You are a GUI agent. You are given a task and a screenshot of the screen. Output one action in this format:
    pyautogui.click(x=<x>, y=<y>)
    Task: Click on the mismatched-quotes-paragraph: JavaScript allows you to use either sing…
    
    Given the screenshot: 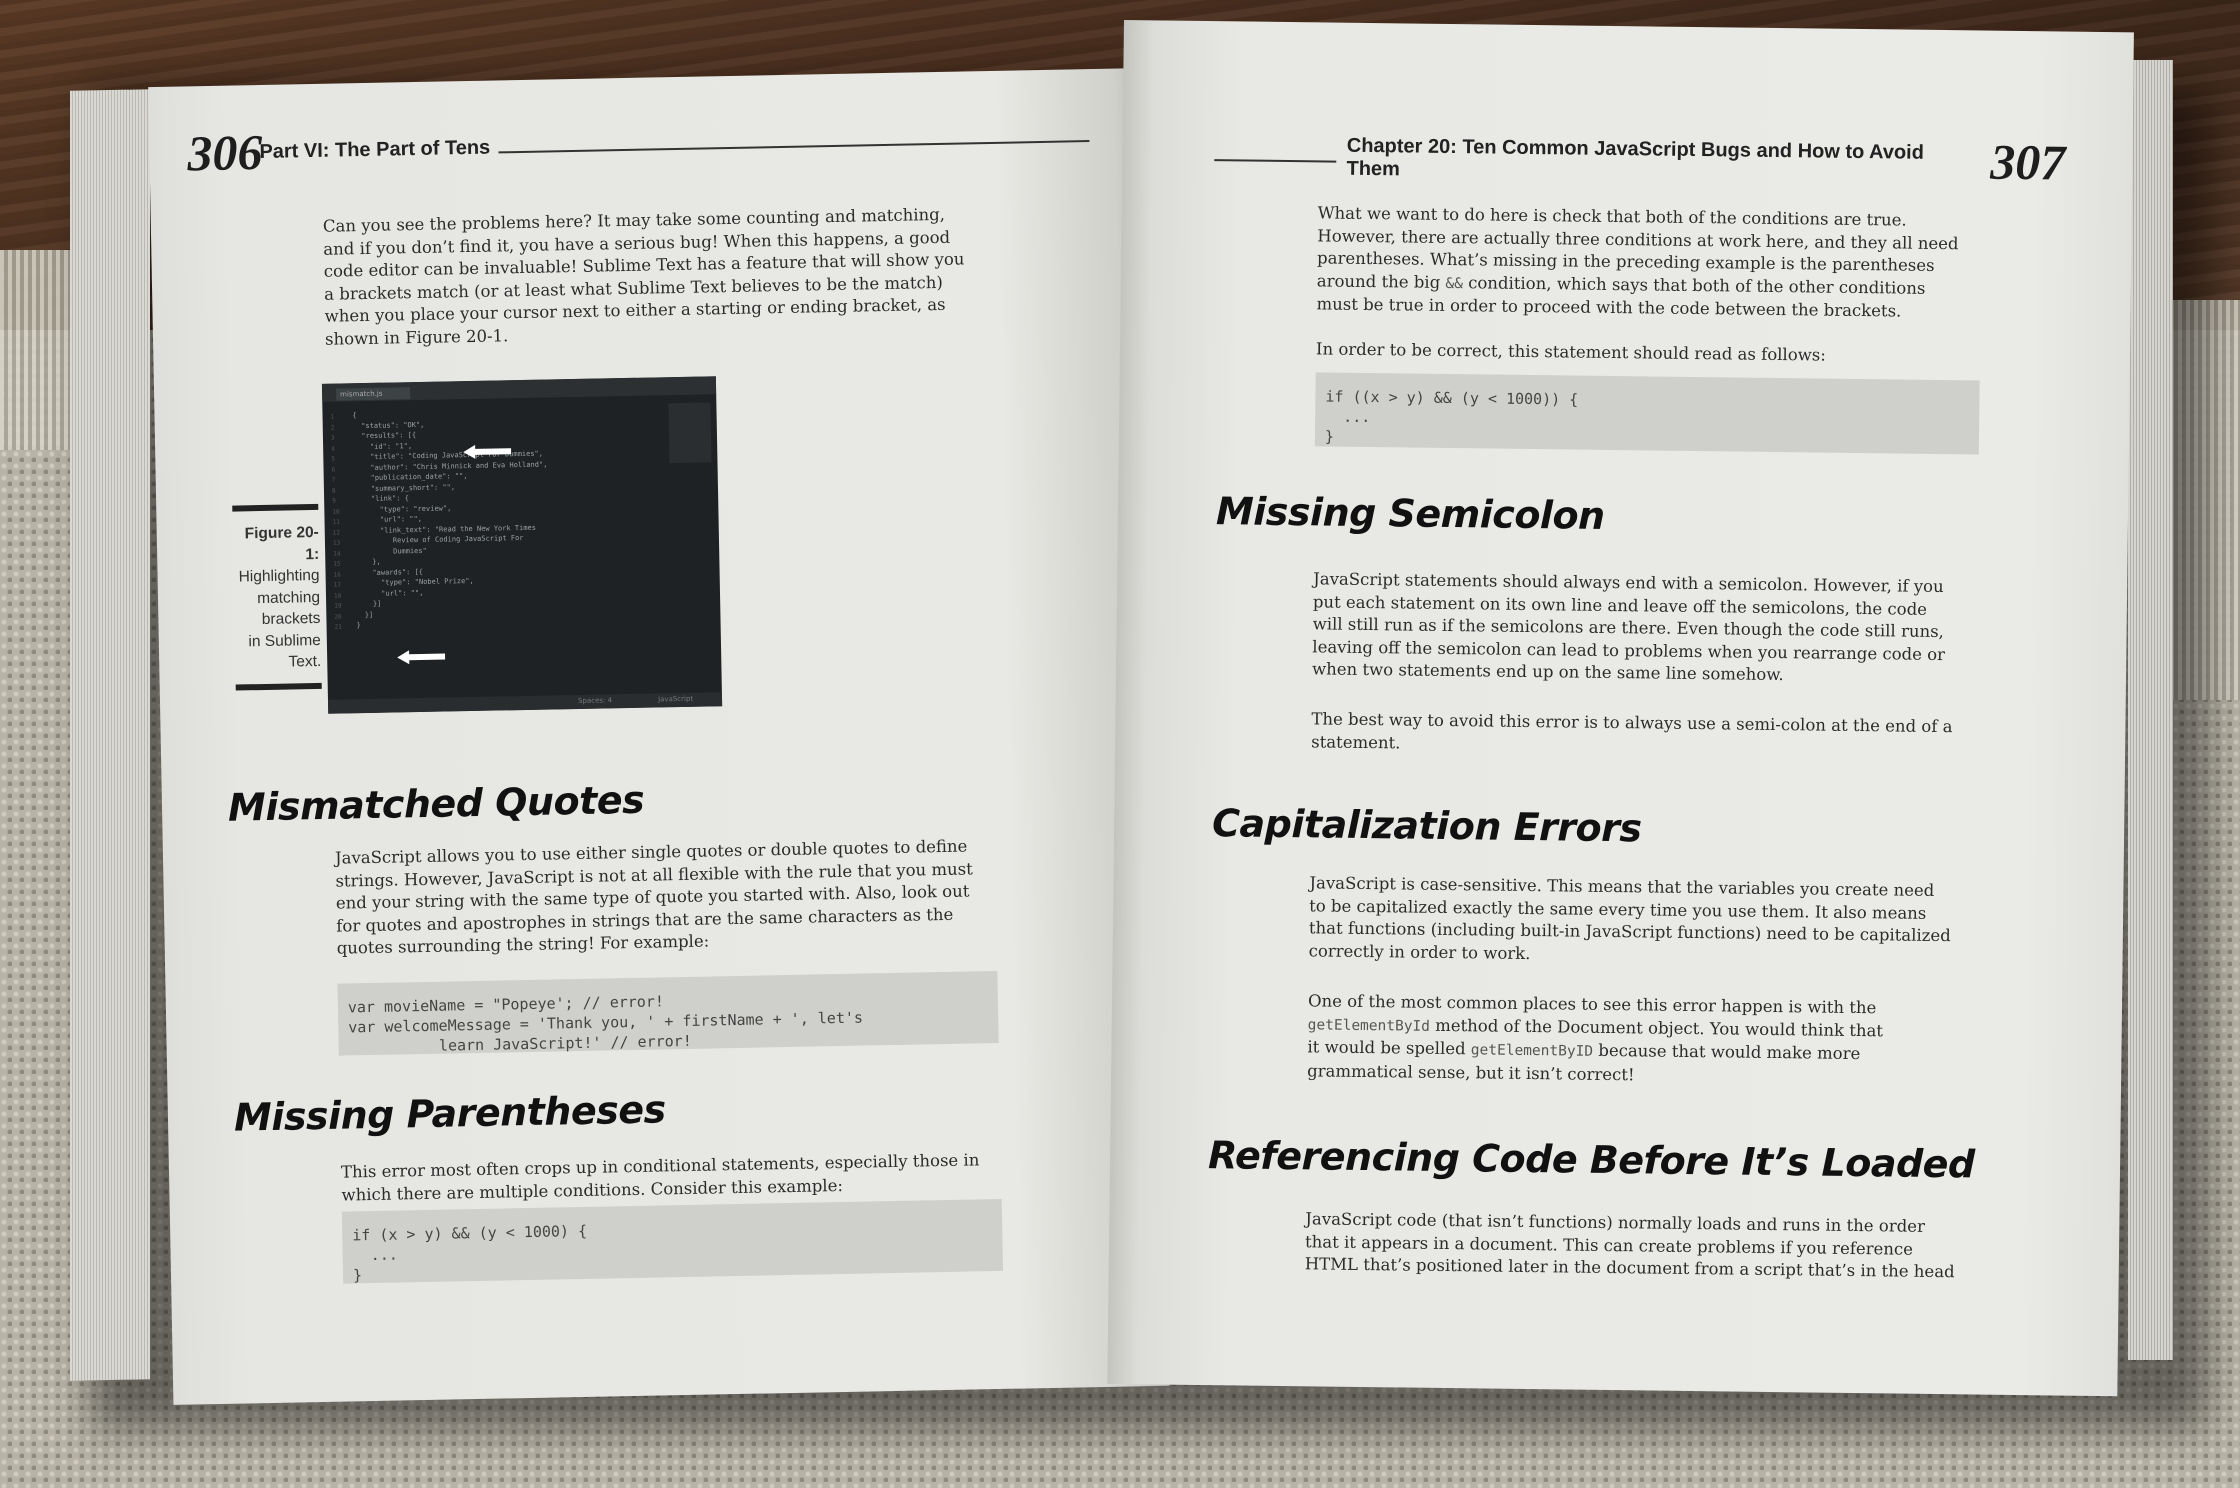 What is the action you would take?
    pyautogui.click(x=686, y=897)
    